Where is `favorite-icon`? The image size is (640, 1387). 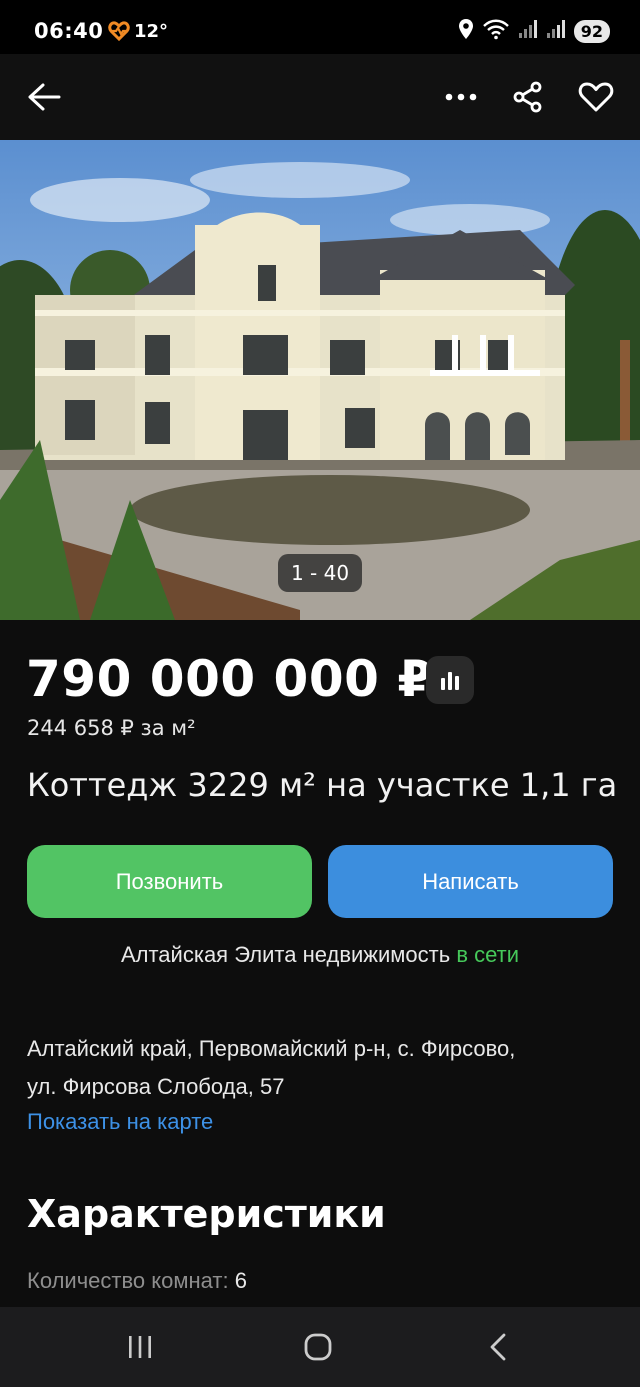
favorite-icon is located at coordinates (596, 97).